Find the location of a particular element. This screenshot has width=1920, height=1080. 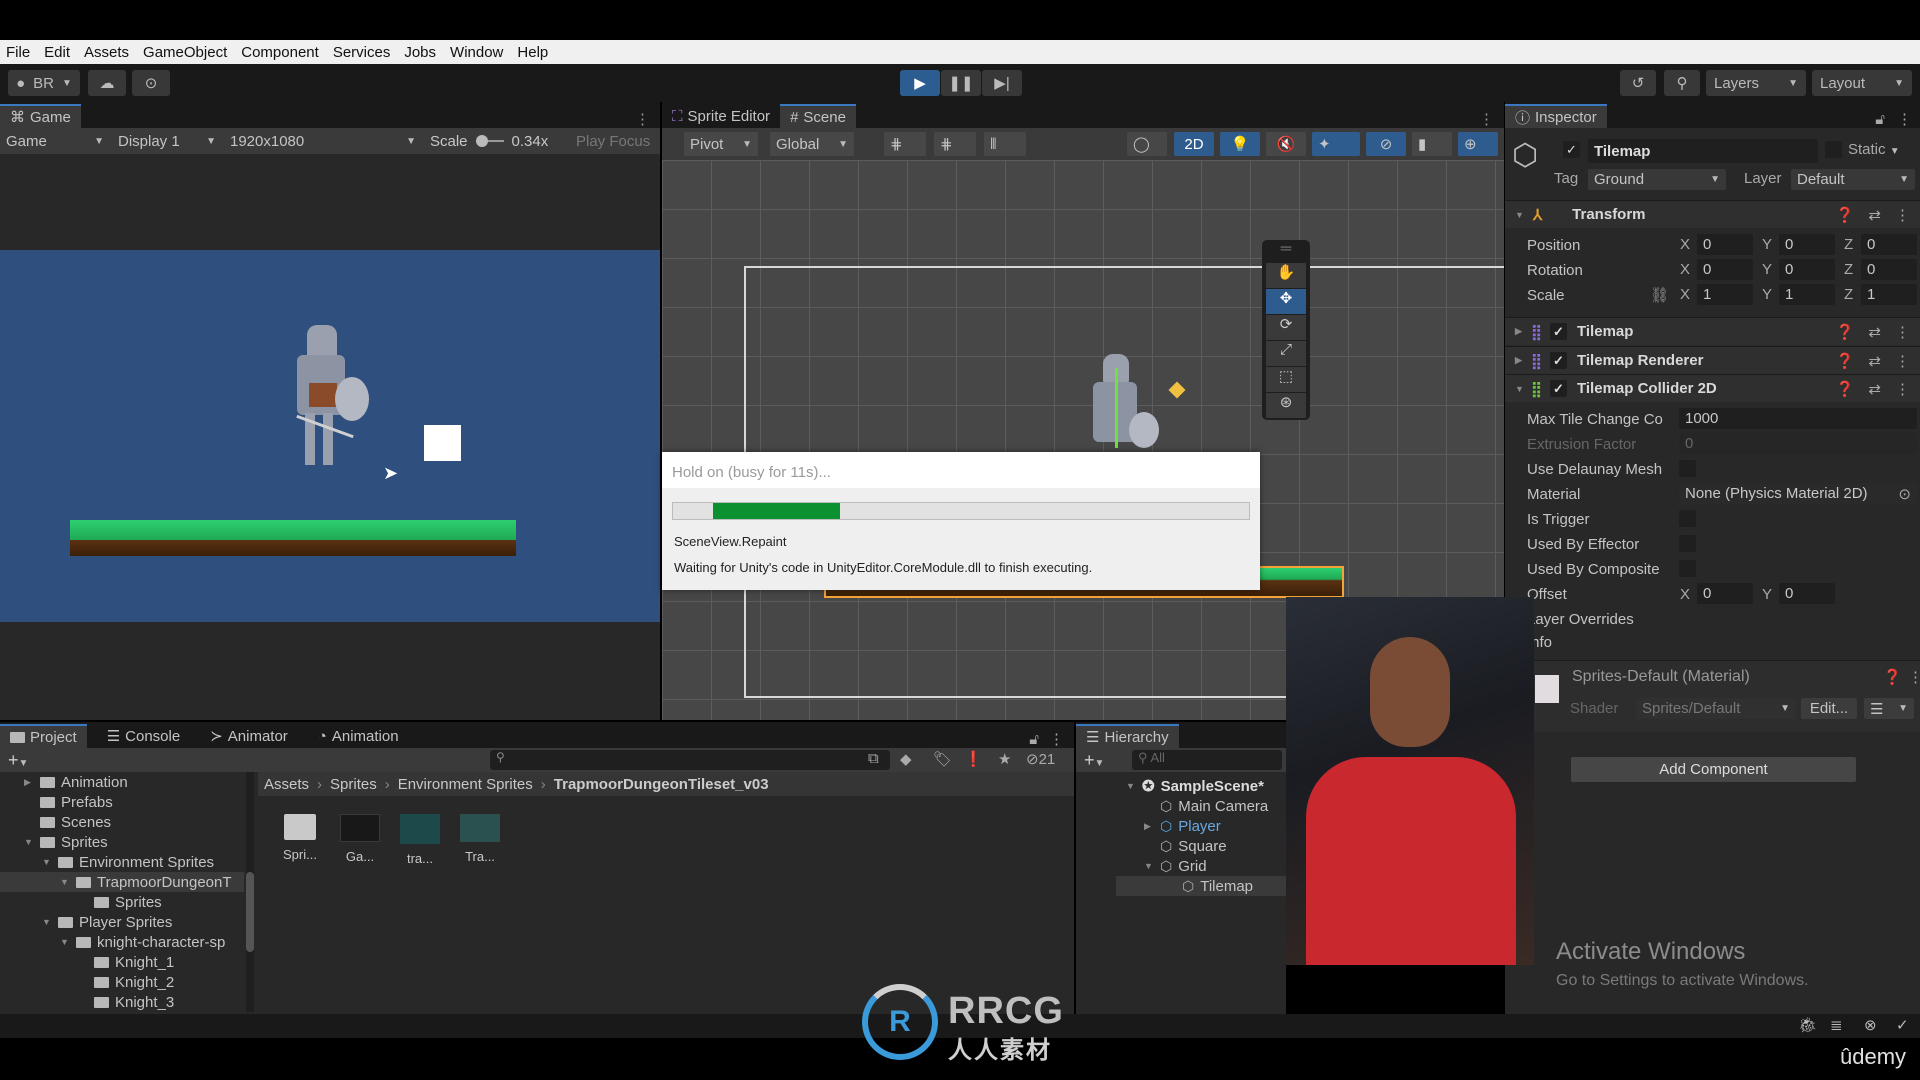

tab-inspector: ⓘ Inspector is located at coordinates (1556, 116).